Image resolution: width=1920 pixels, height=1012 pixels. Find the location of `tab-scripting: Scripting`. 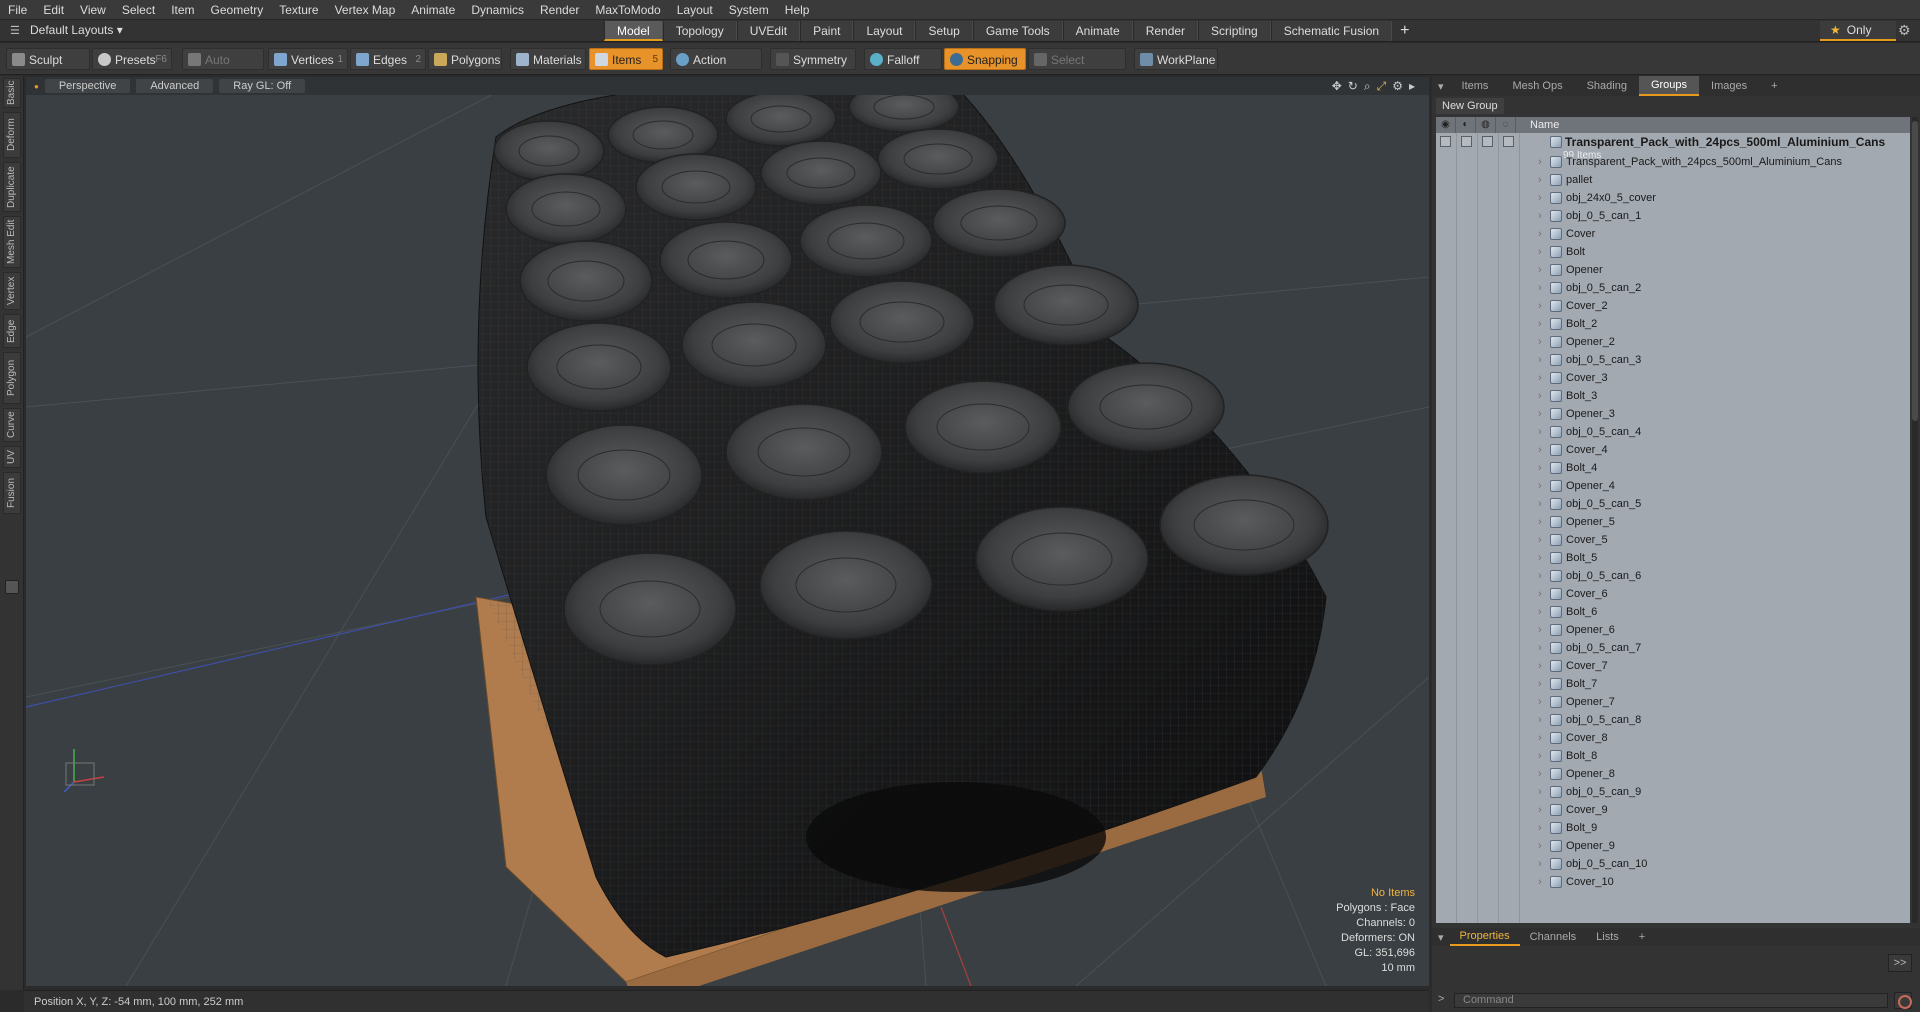

tab-scripting: Scripting is located at coordinates (1234, 31).